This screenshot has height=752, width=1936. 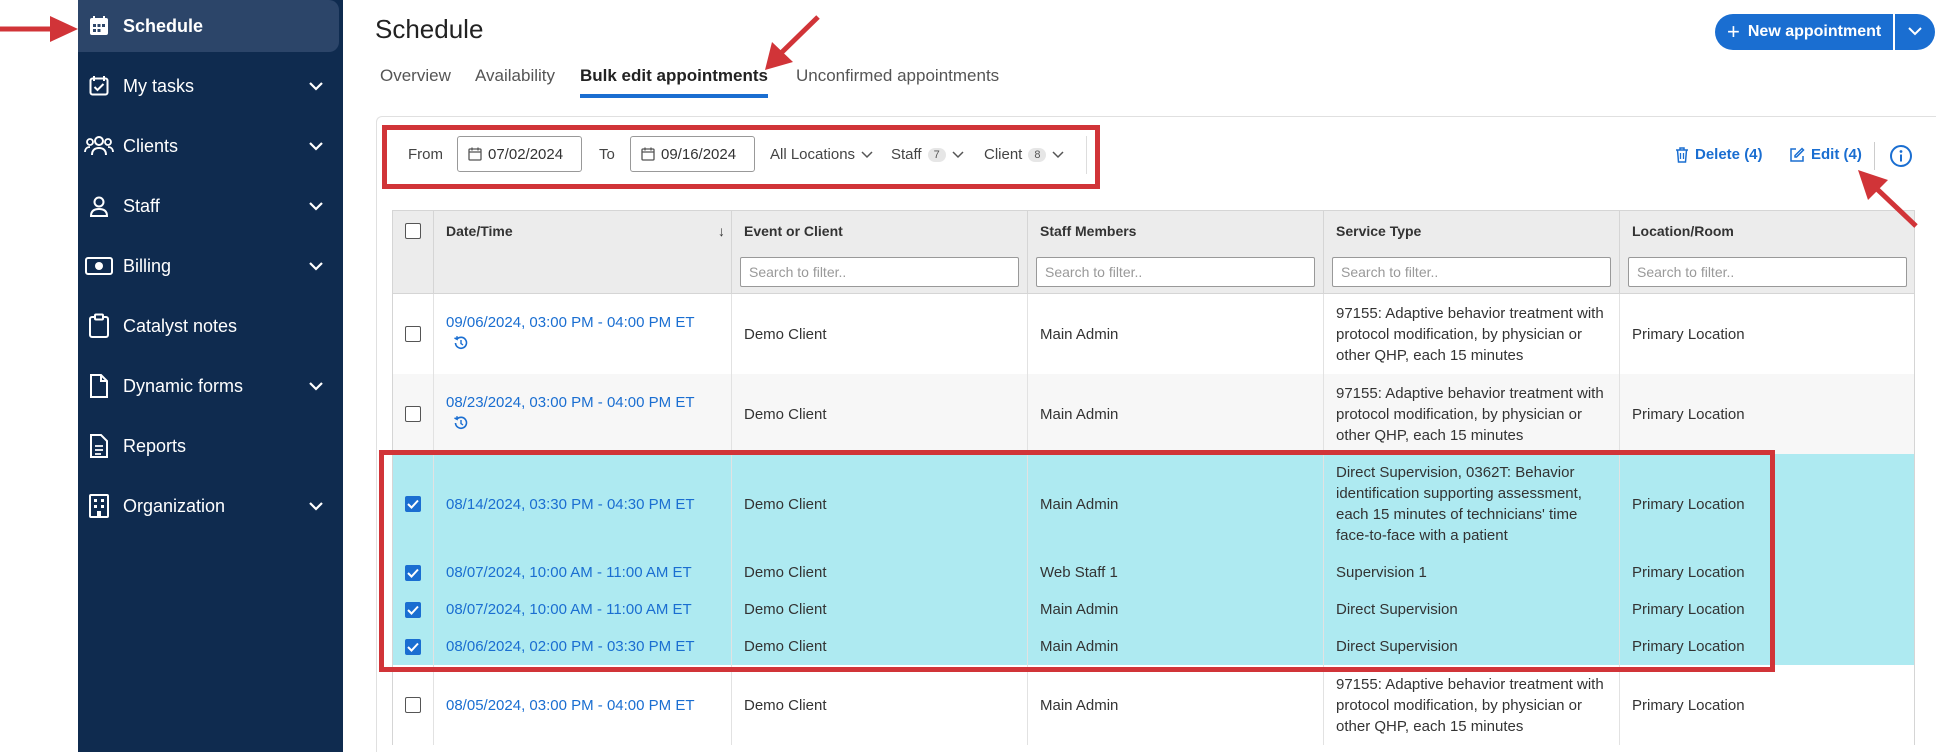 What do you see at coordinates (821, 154) in the screenshot?
I see `locations-dropdown: All Locations` at bounding box center [821, 154].